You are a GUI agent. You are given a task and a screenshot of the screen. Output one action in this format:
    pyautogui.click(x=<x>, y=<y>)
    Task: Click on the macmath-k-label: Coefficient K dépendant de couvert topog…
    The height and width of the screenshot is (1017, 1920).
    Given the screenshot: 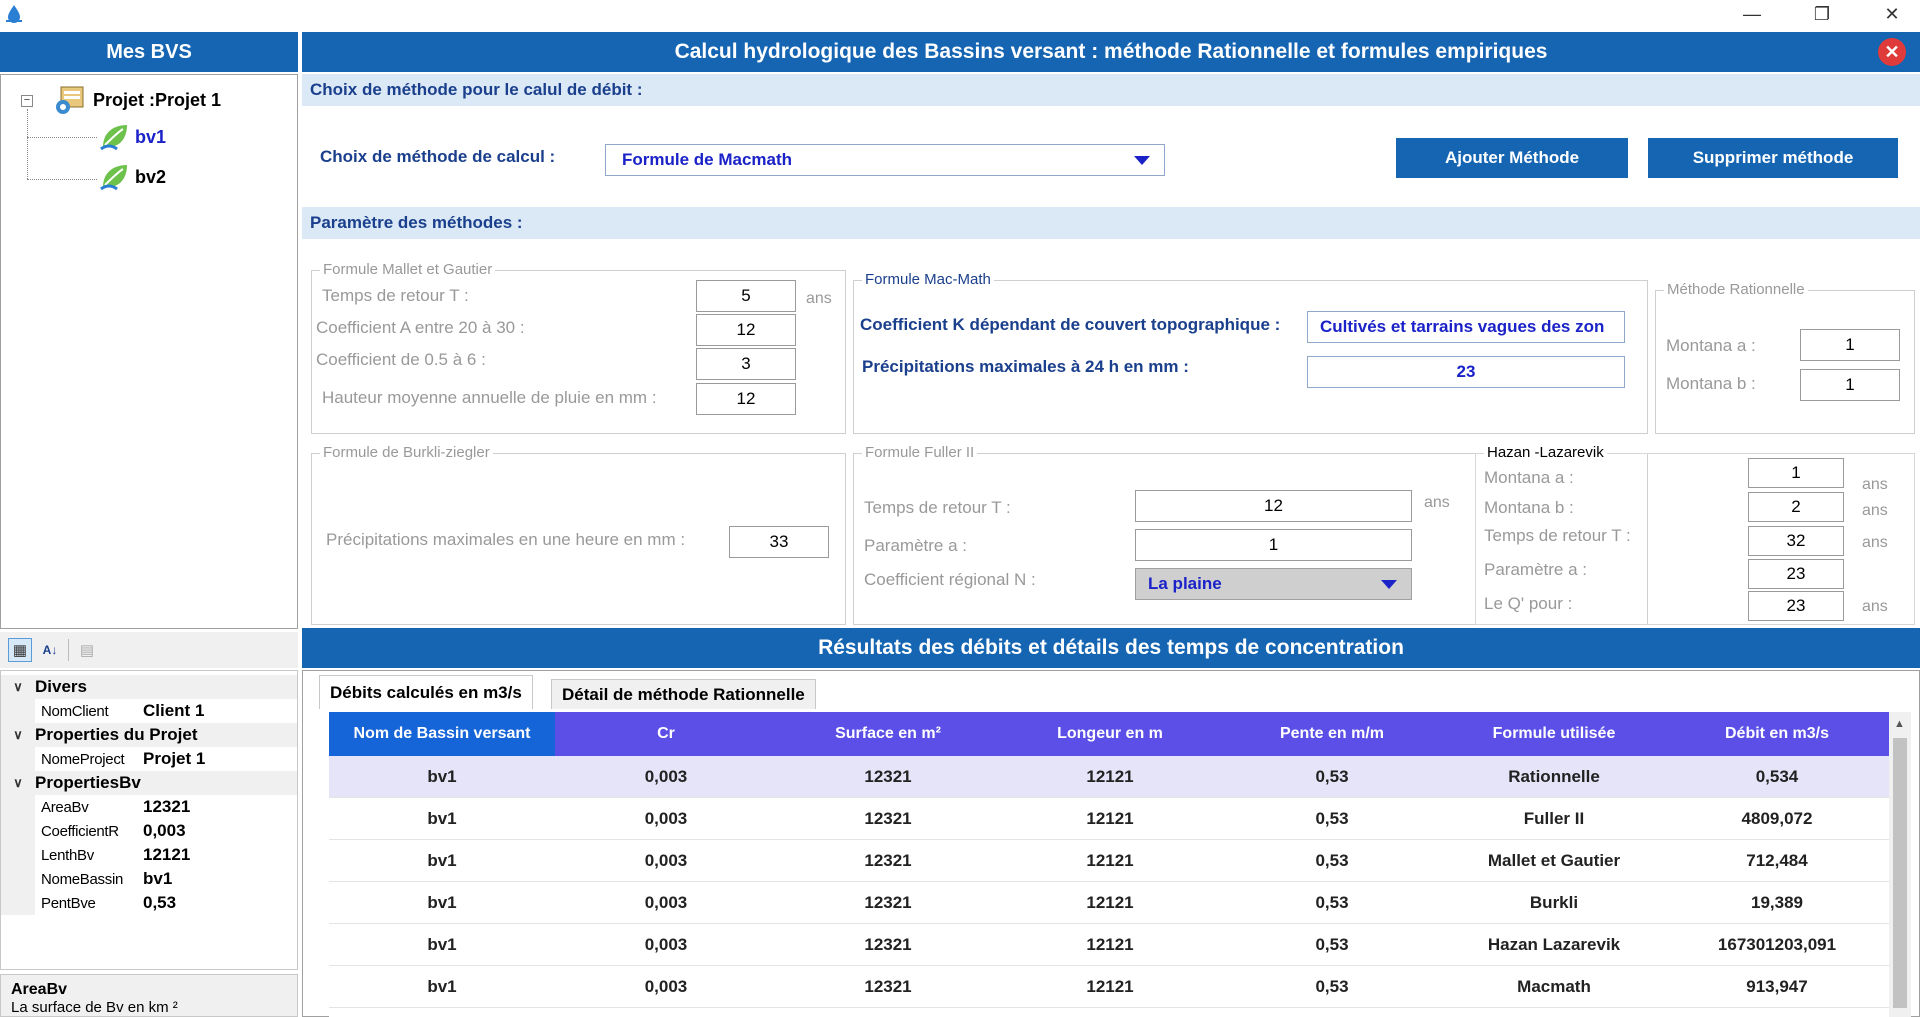 What is the action you would take?
    pyautogui.click(x=1070, y=324)
    